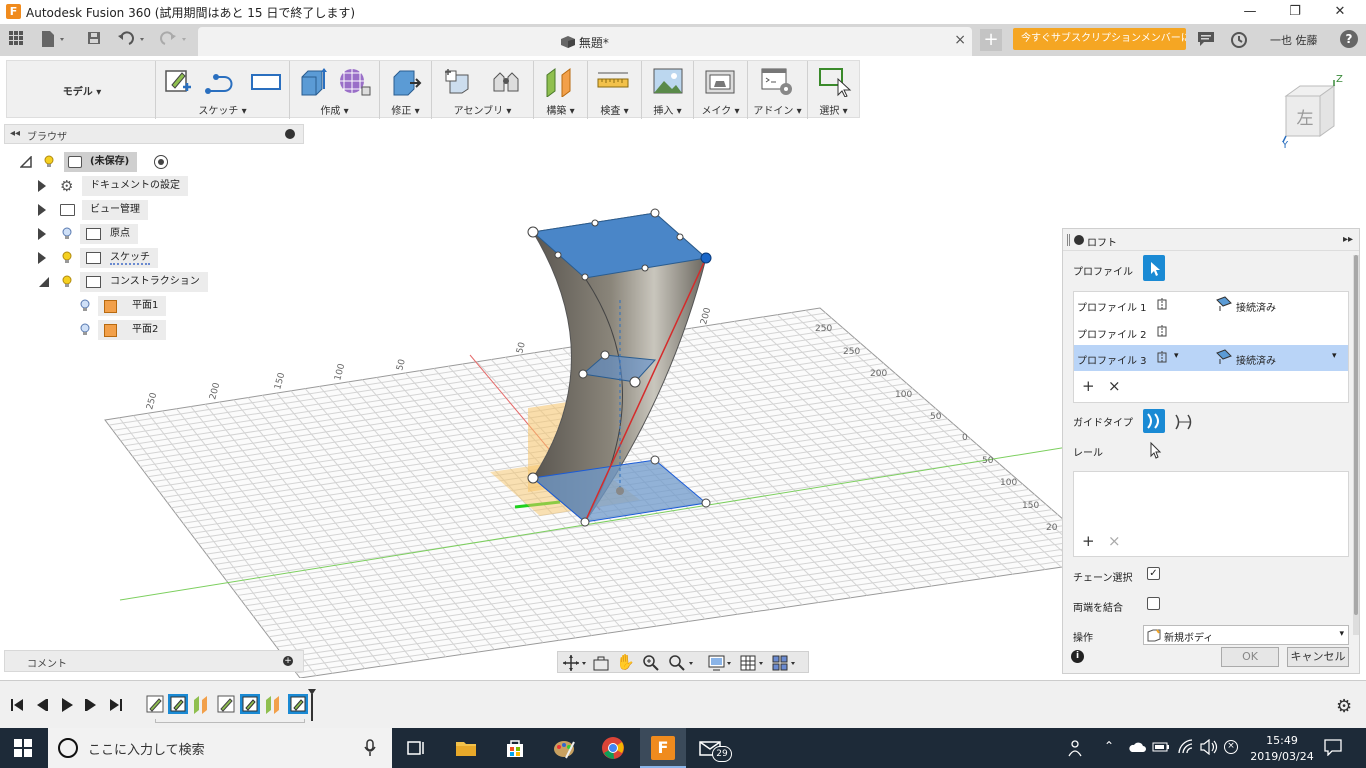 Image resolution: width=1366 pixels, height=768 pixels. I want to click on ok-button: OK, so click(1250, 657).